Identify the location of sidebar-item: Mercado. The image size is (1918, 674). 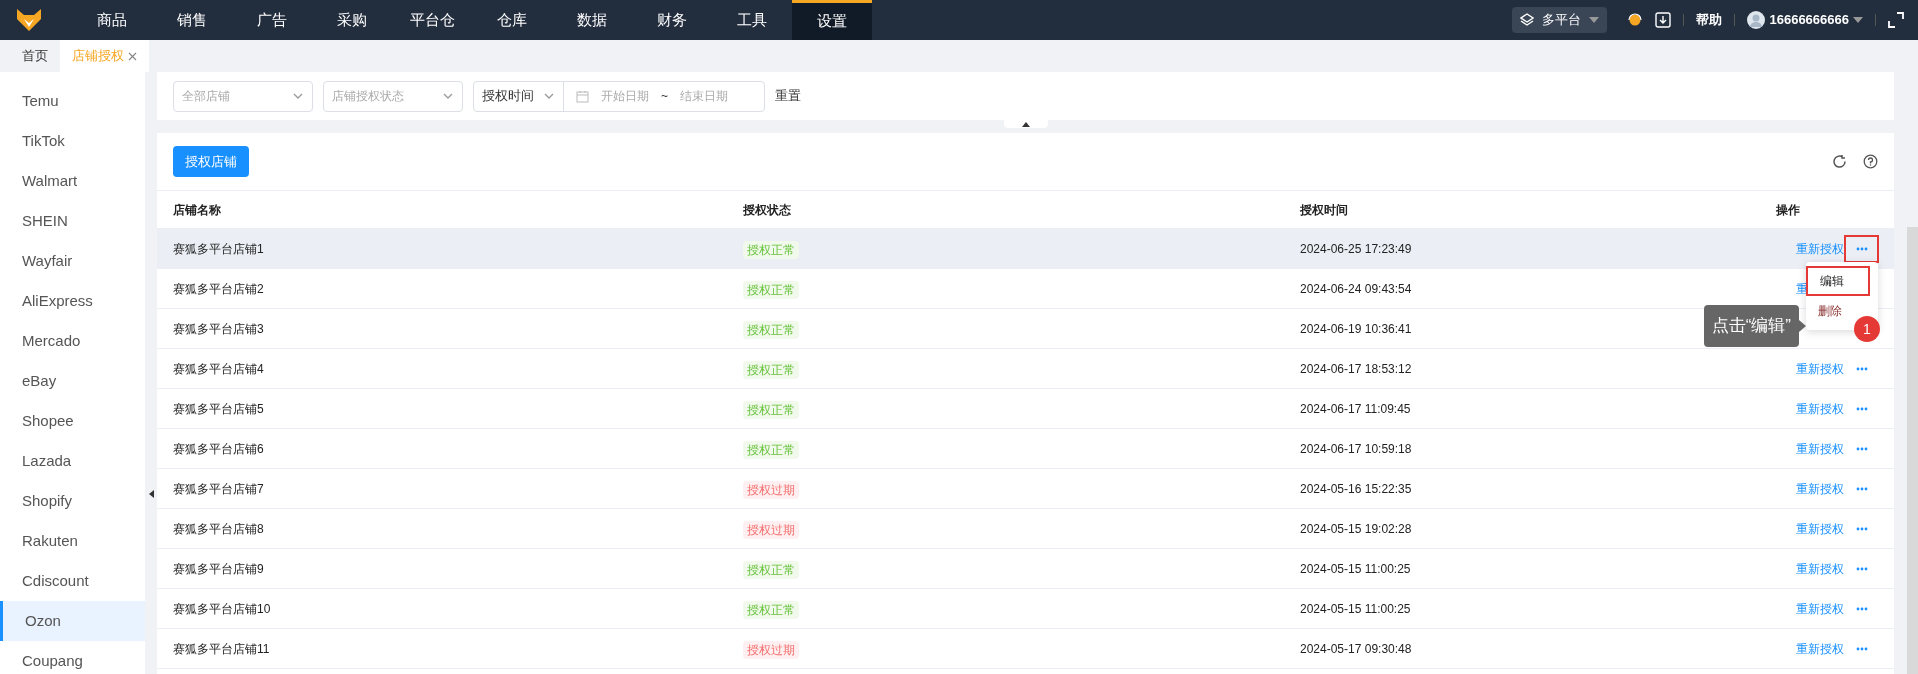
(72, 341).